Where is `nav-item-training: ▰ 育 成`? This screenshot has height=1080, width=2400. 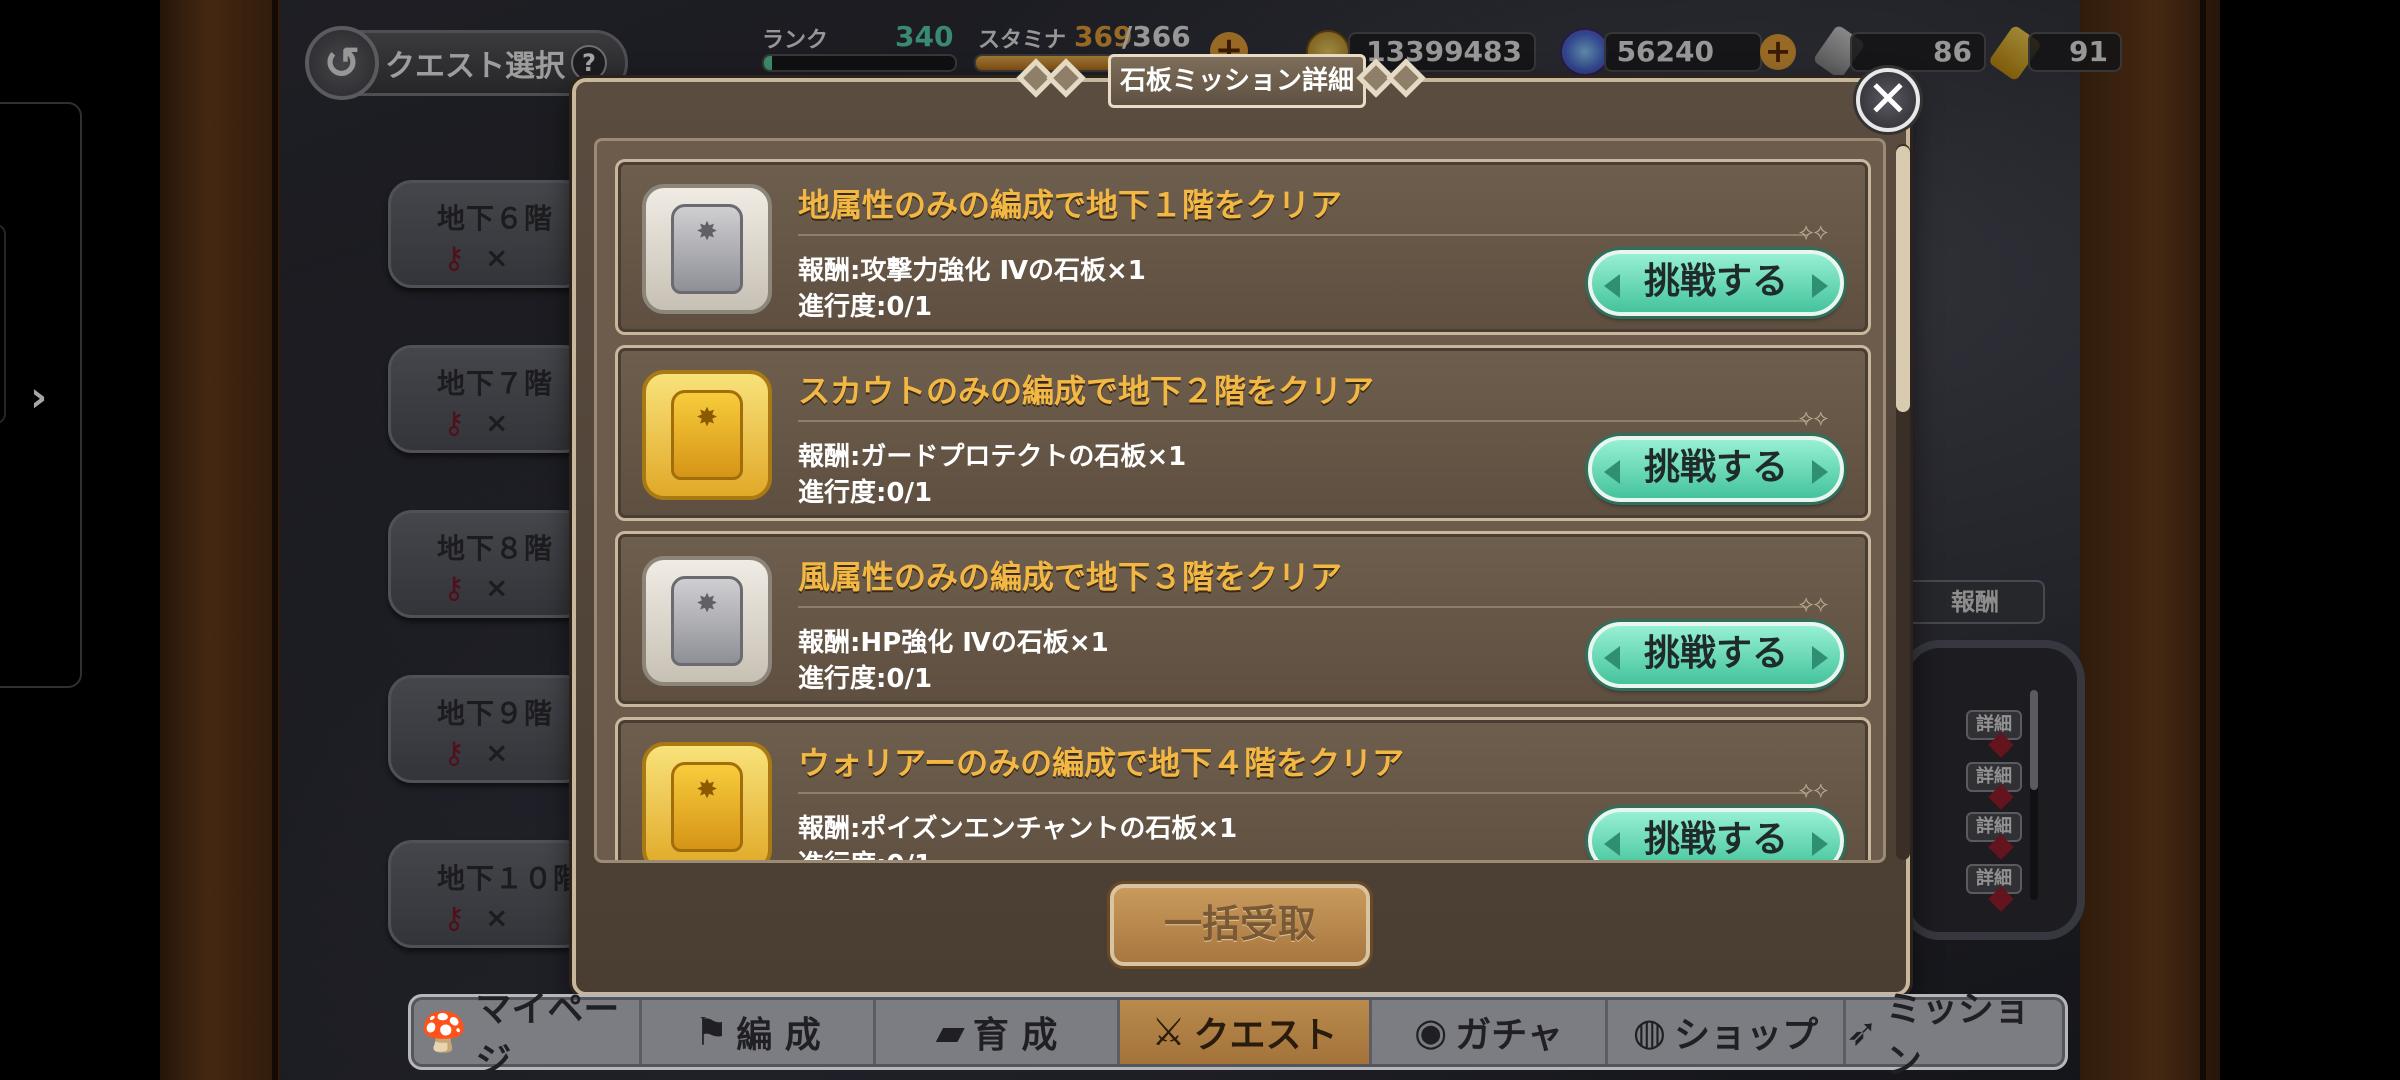
nav-item-training: ▰ 育 成 is located at coordinates (998, 1032).